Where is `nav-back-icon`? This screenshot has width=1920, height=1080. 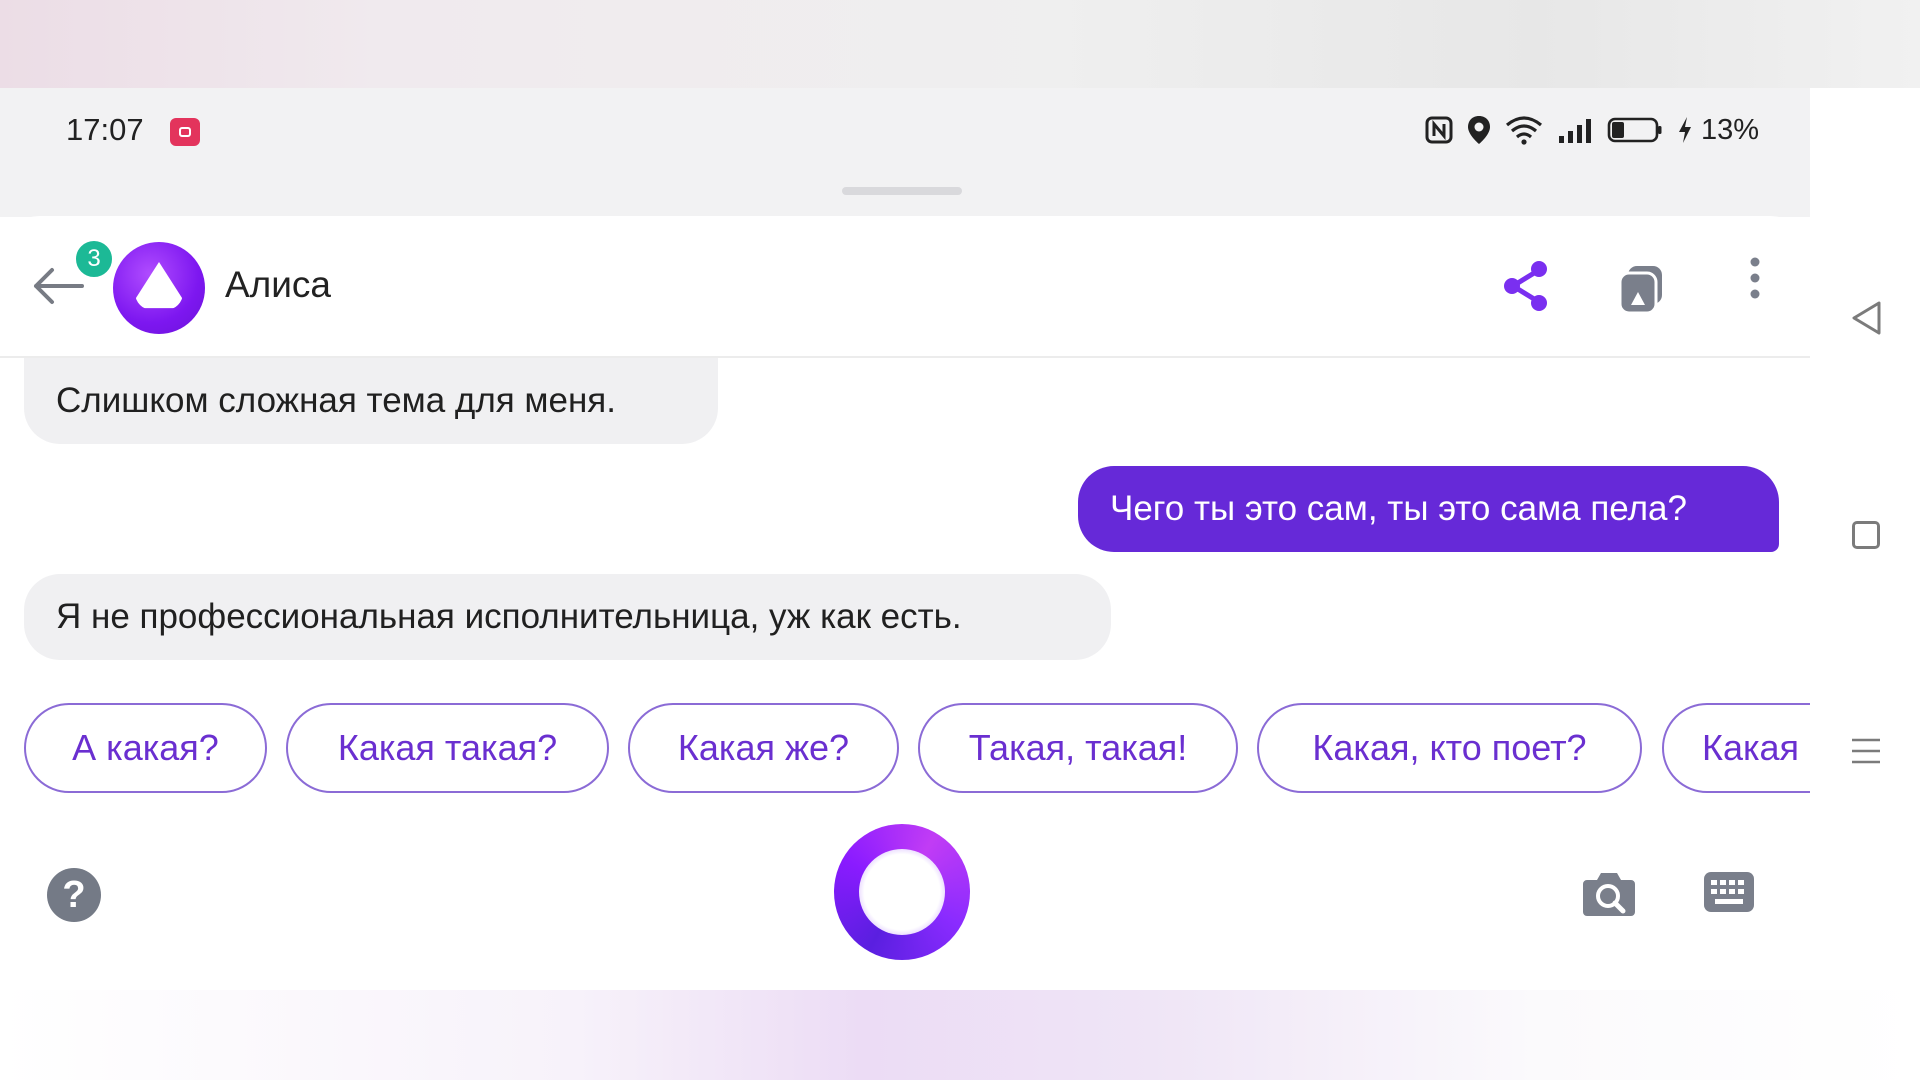 nav-back-icon is located at coordinates (1866, 318).